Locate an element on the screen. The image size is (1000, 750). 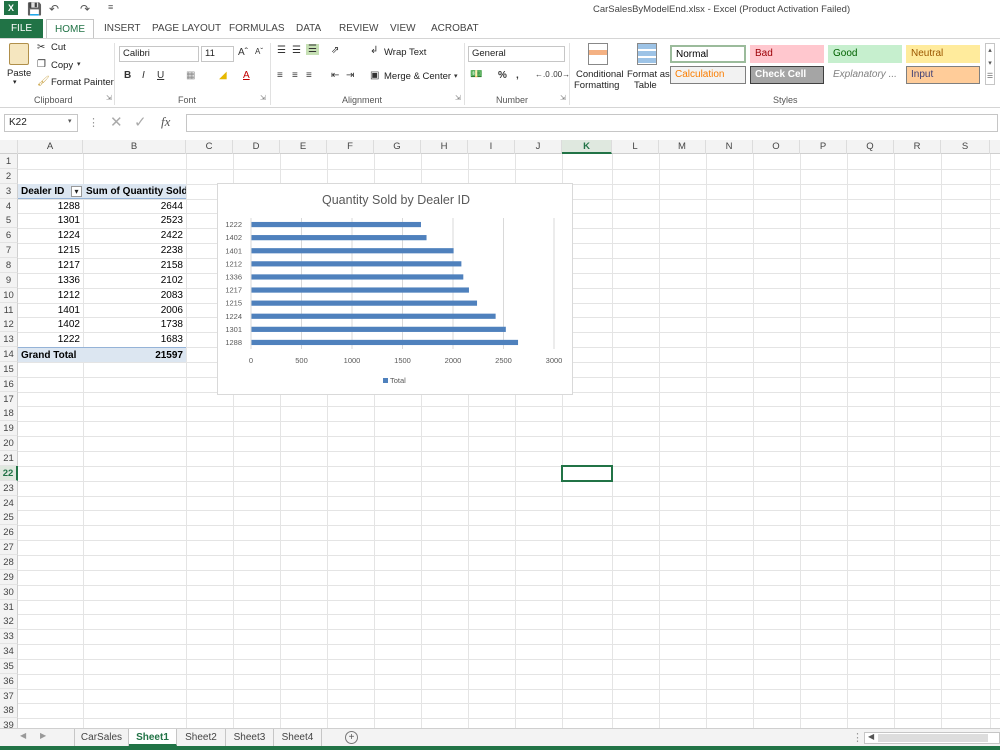
column-header-d: D is located at coordinates (256, 147).